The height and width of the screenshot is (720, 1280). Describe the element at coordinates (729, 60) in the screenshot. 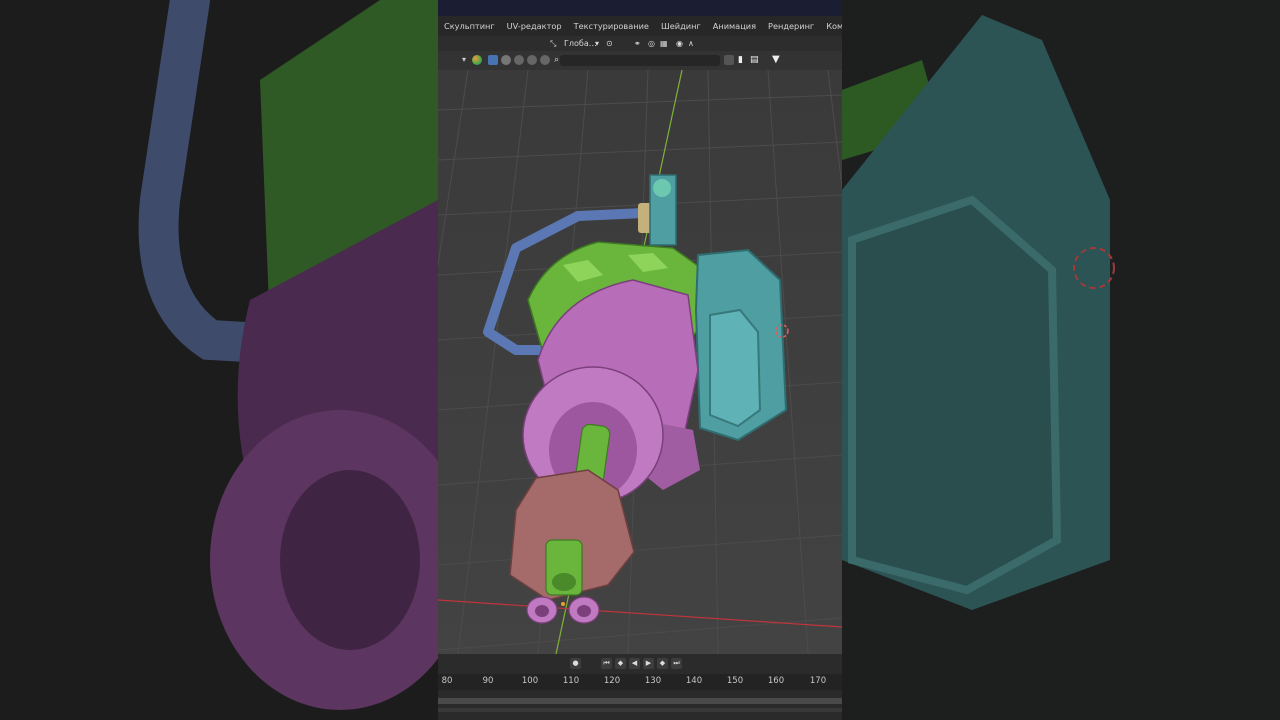

I see `selectability-icon` at that location.